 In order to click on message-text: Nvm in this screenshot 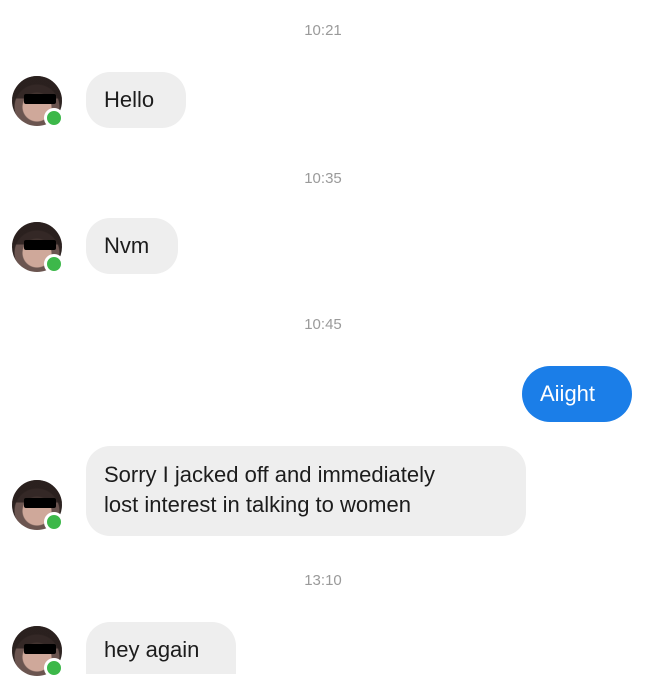, I will do `click(127, 245)`.